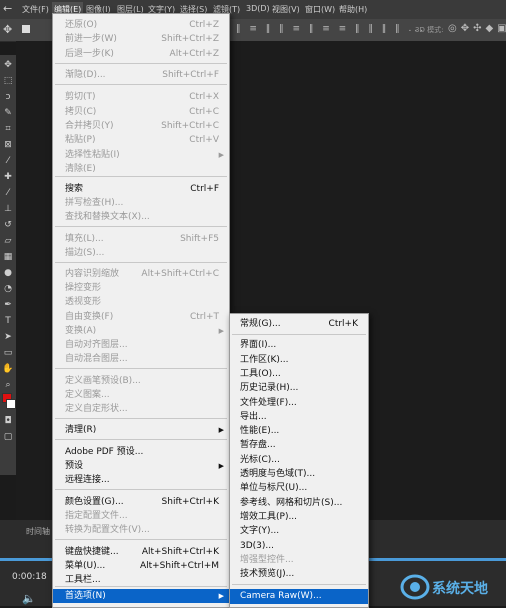  Describe the element at coordinates (8, 421) in the screenshot. I see `quick-mask-icon: ◘` at that location.